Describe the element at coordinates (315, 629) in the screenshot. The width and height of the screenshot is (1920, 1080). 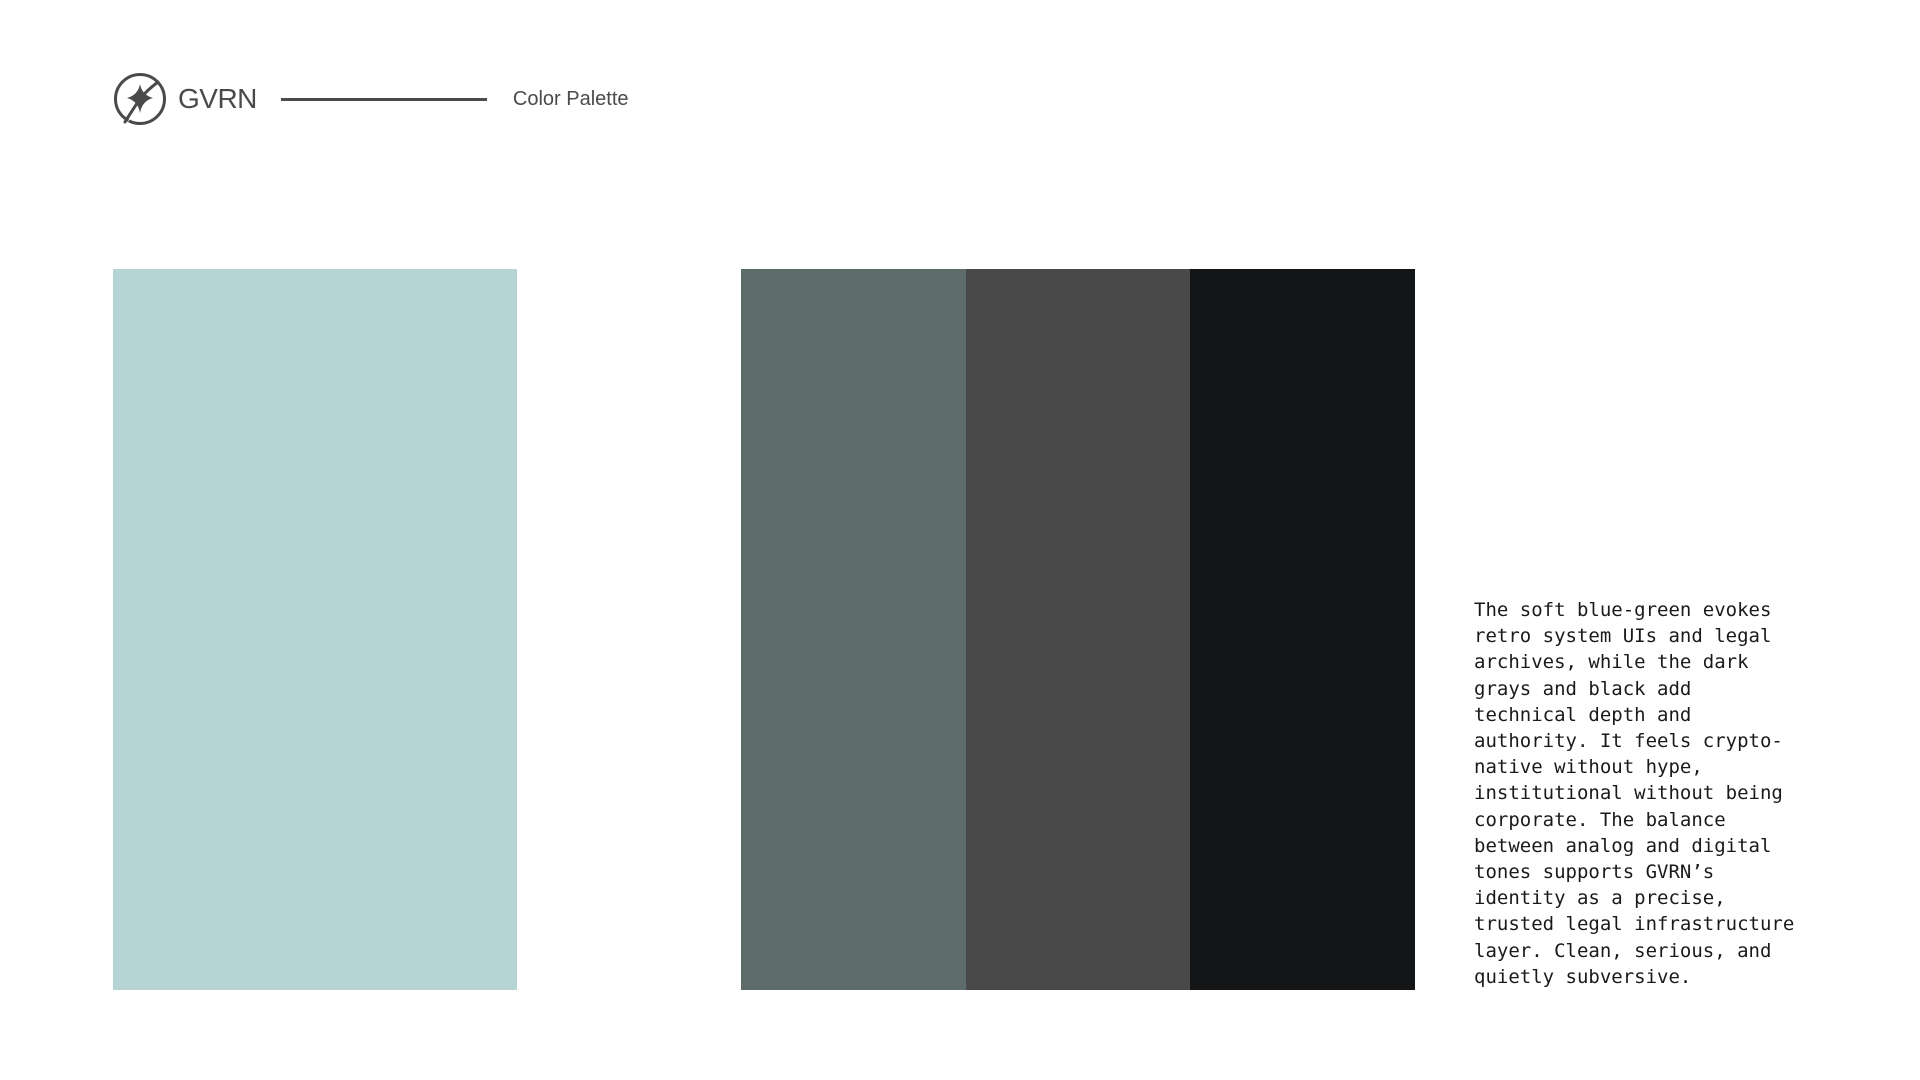
I see `primary-color-swatch` at that location.